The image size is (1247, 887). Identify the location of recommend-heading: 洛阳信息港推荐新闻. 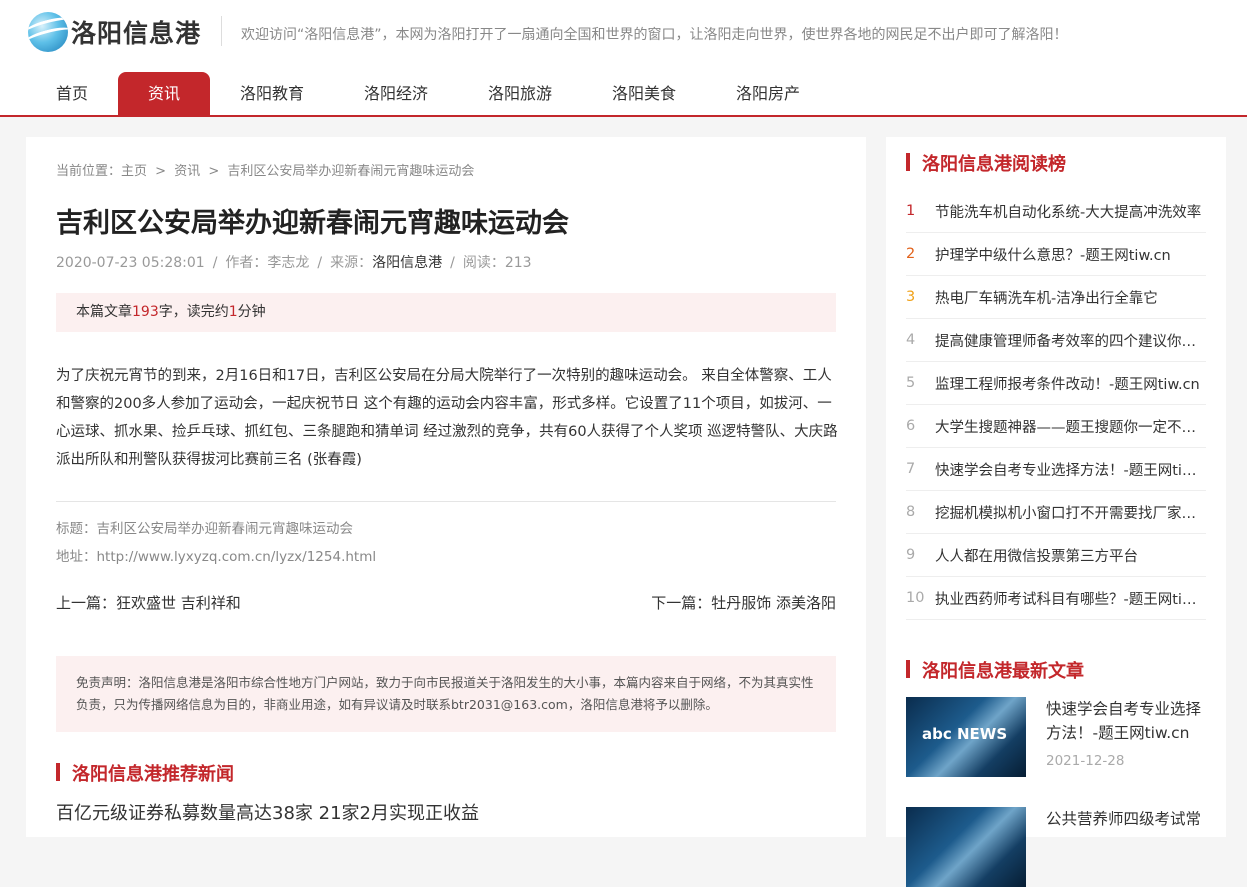
(145, 773).